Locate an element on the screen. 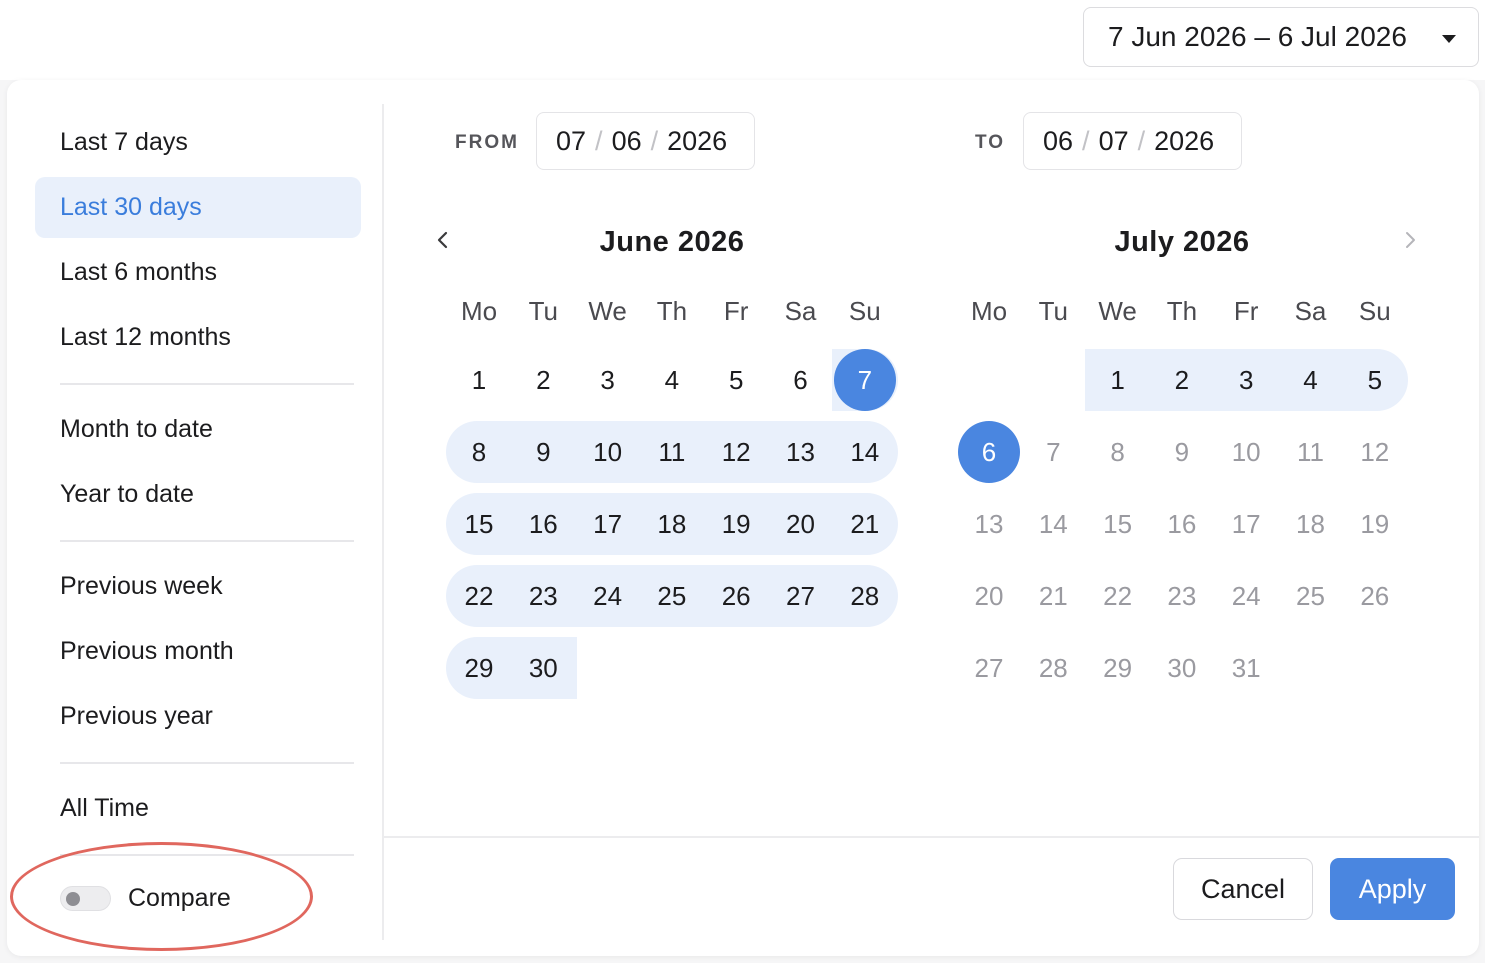 The image size is (1485, 963). preset-previous-month: Previous month is located at coordinates (198, 651).